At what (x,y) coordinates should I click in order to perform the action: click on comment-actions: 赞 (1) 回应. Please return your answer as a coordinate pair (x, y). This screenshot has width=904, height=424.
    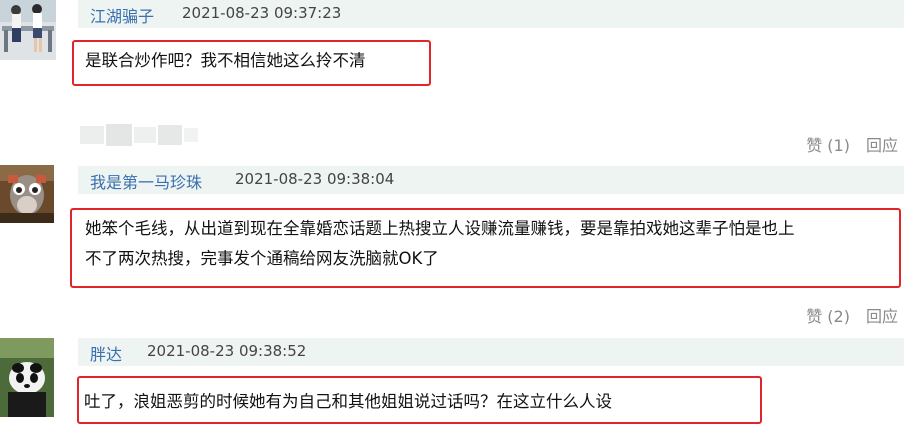
    Looking at the image, I should click on (852, 144).